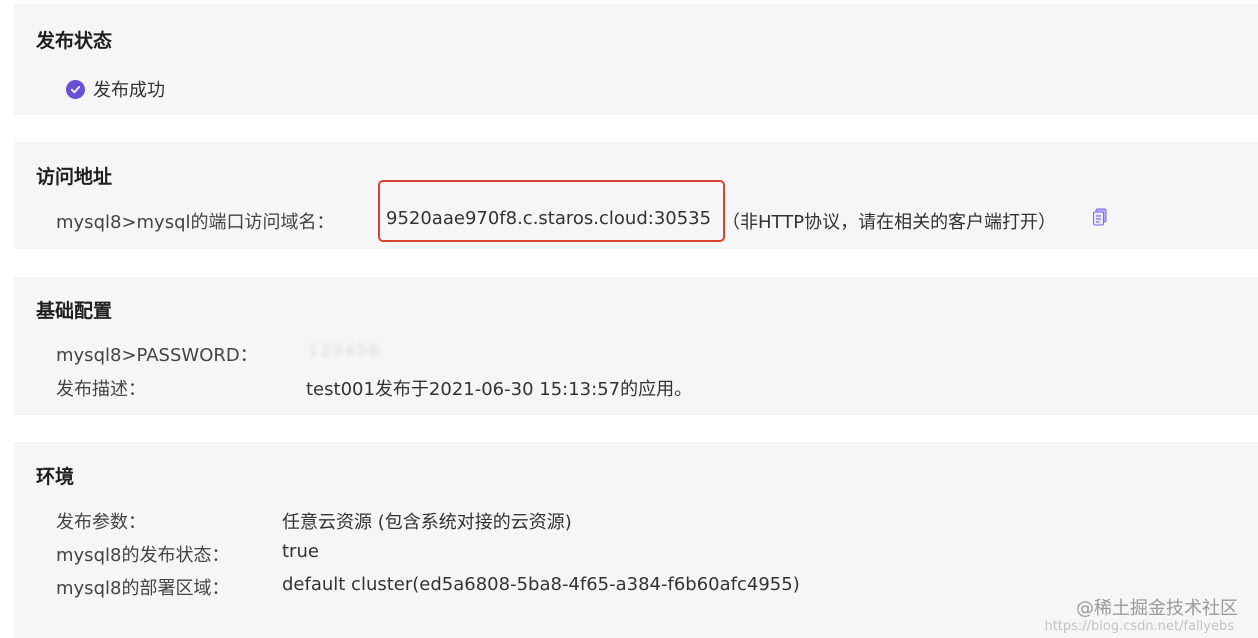  What do you see at coordinates (129, 90) in the screenshot?
I see `status-text: 发布成功` at bounding box center [129, 90].